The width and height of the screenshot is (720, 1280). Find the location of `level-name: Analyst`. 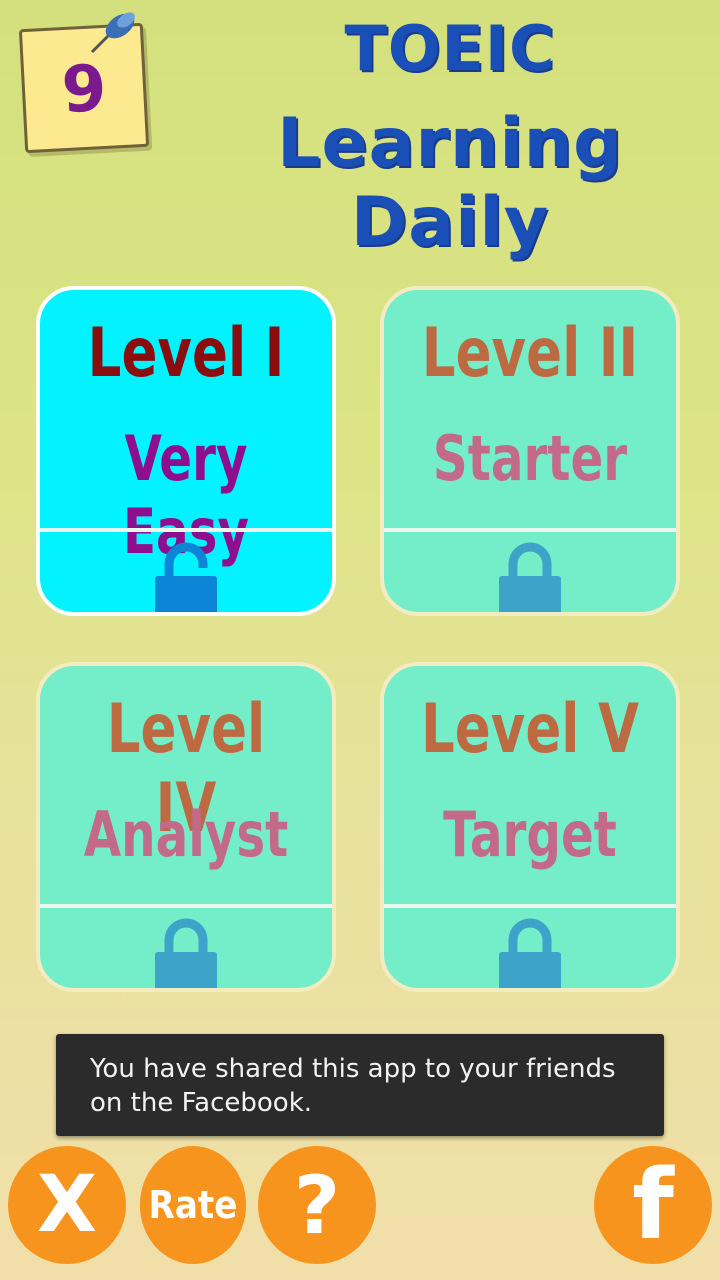

level-name: Analyst is located at coordinates (186, 834).